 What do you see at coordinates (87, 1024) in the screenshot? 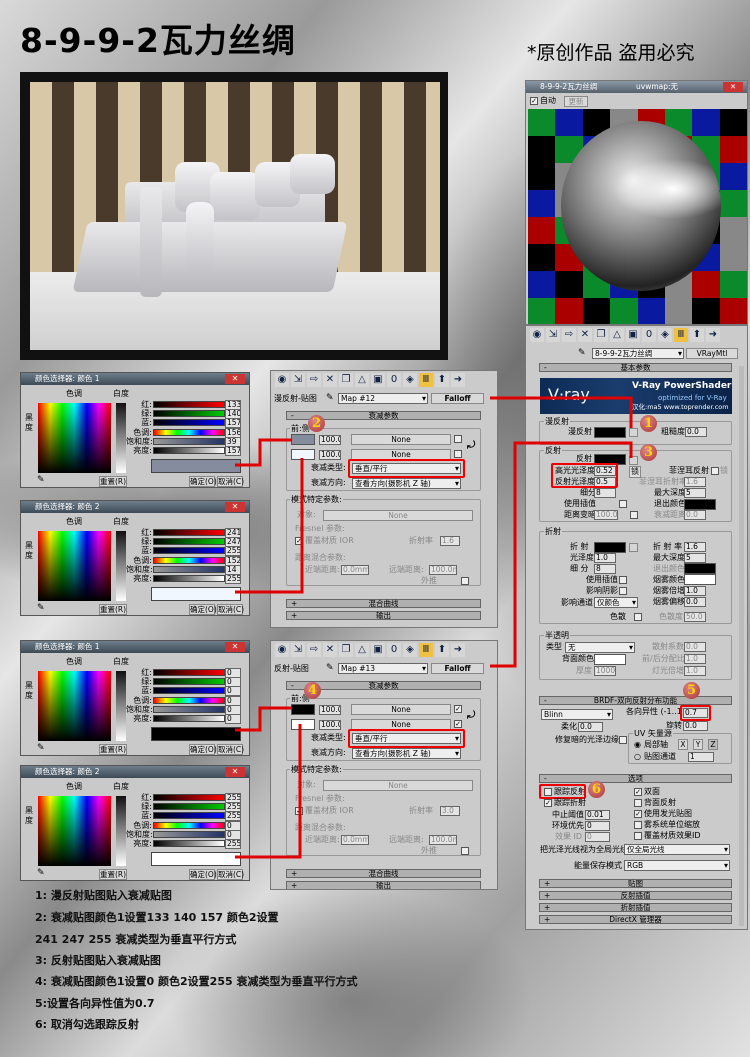
I see `instruction-line: 6: 取消勾选跟踪反射` at bounding box center [87, 1024].